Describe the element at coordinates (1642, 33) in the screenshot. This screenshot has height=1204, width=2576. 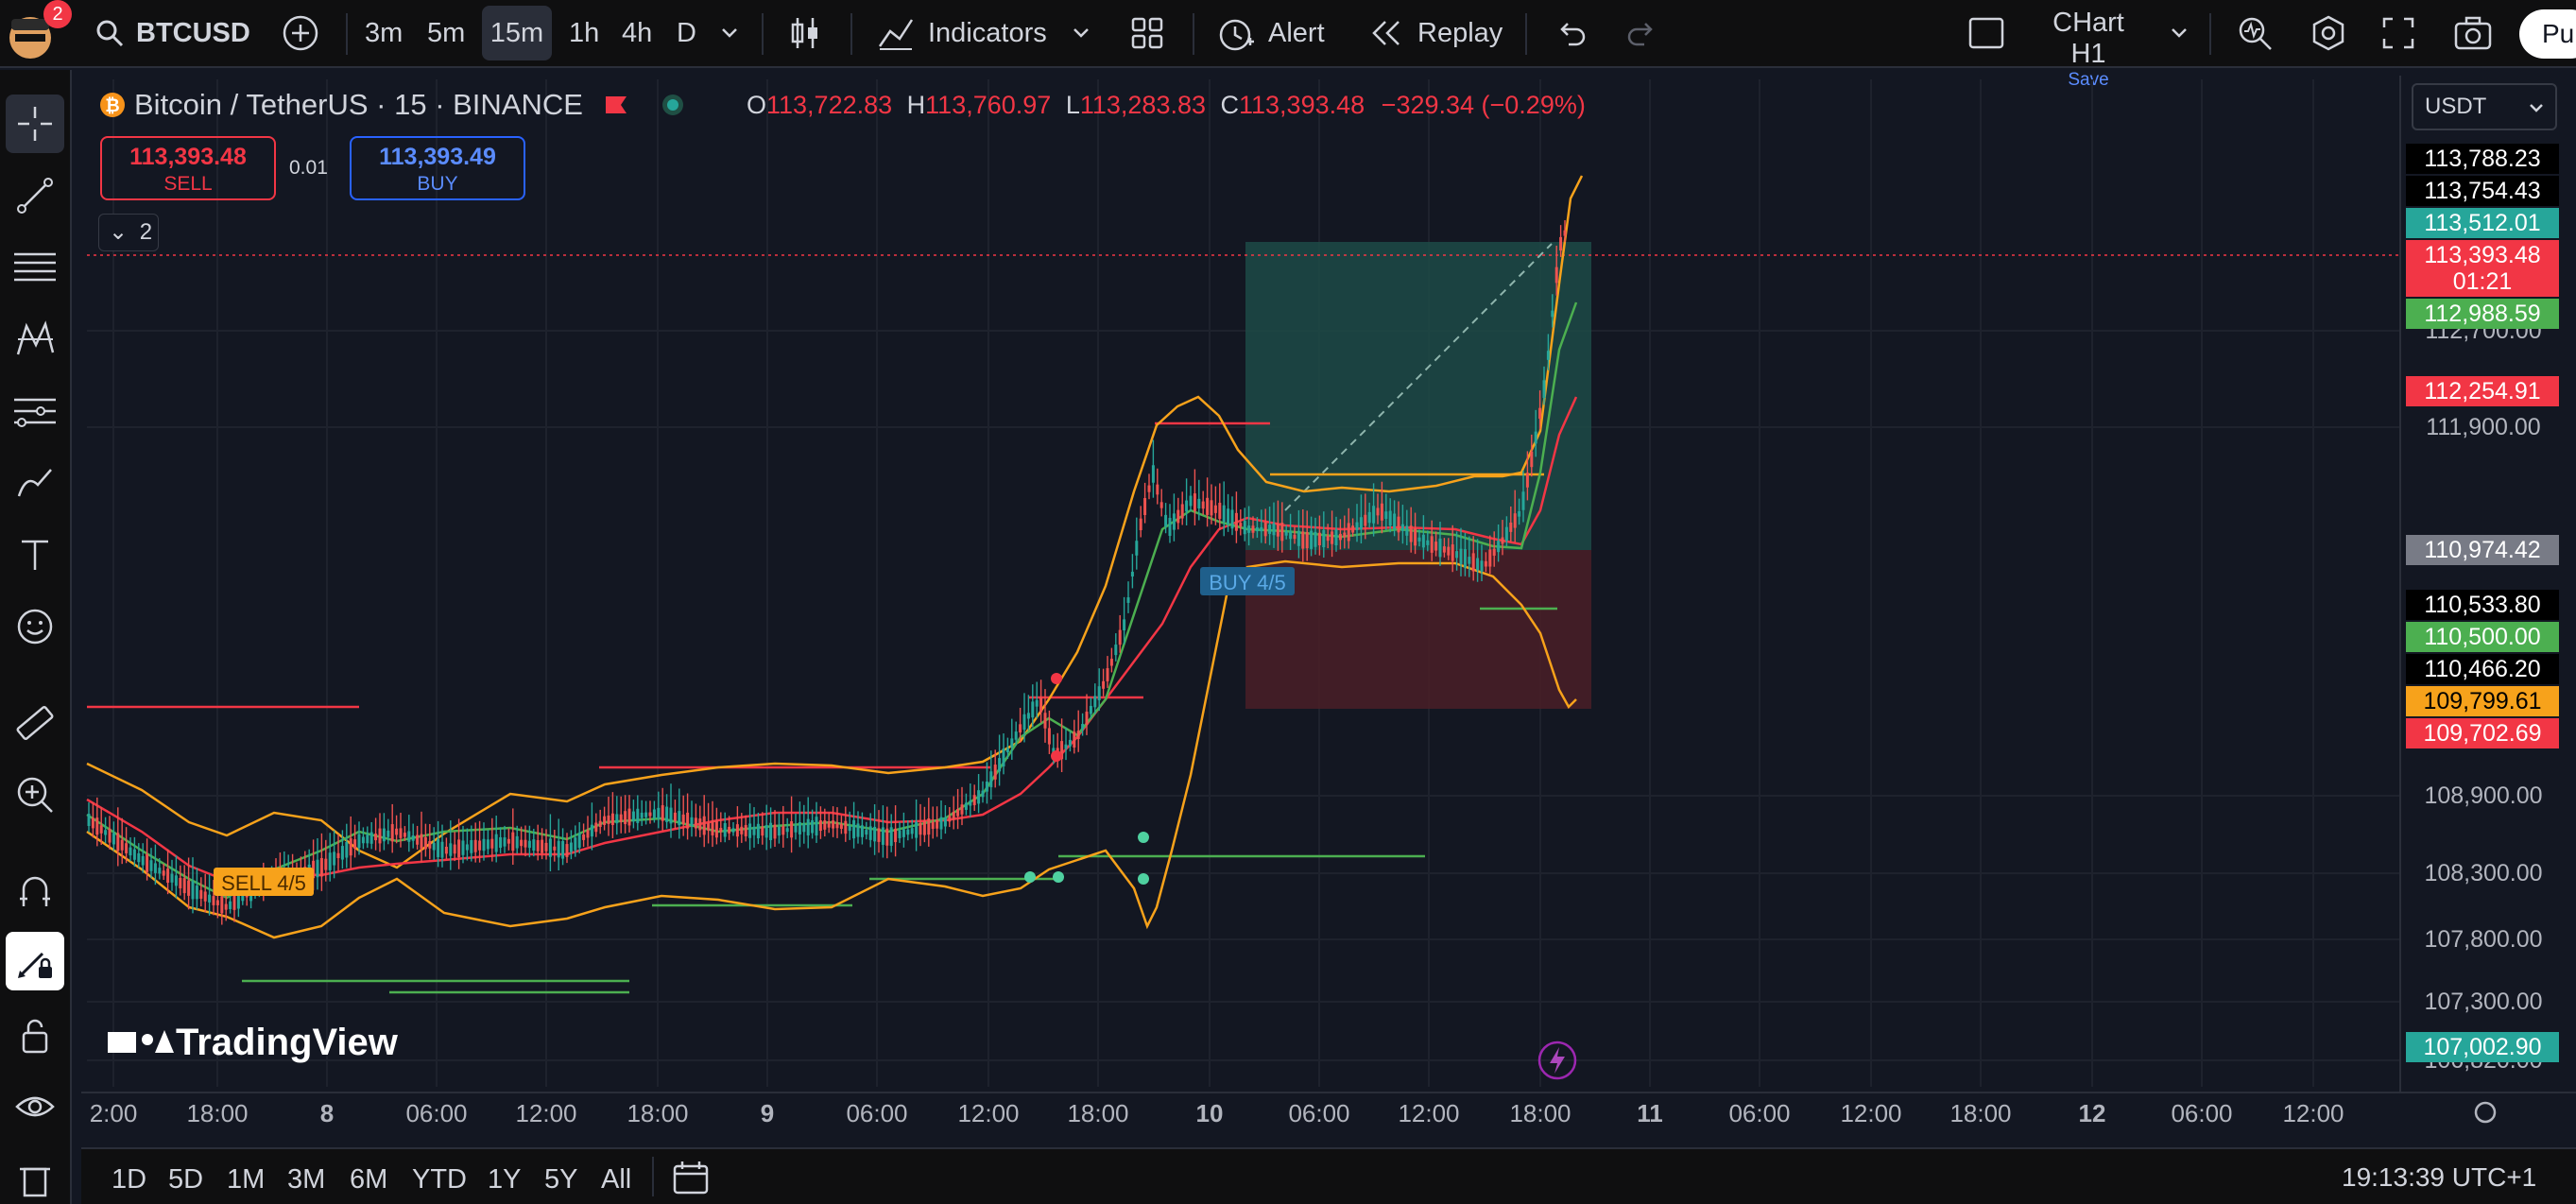
I see `redo-button` at that location.